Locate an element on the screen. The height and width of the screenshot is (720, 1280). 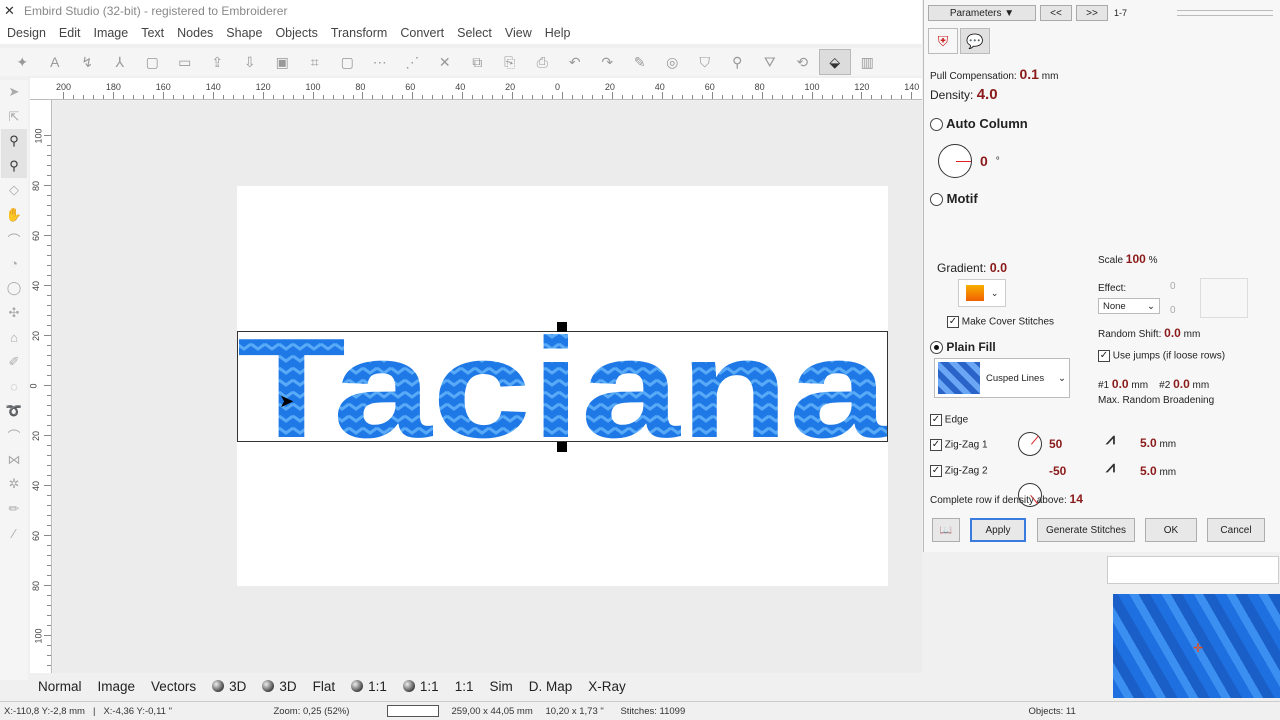
menu-transform: Transform is located at coordinates (361, 33).